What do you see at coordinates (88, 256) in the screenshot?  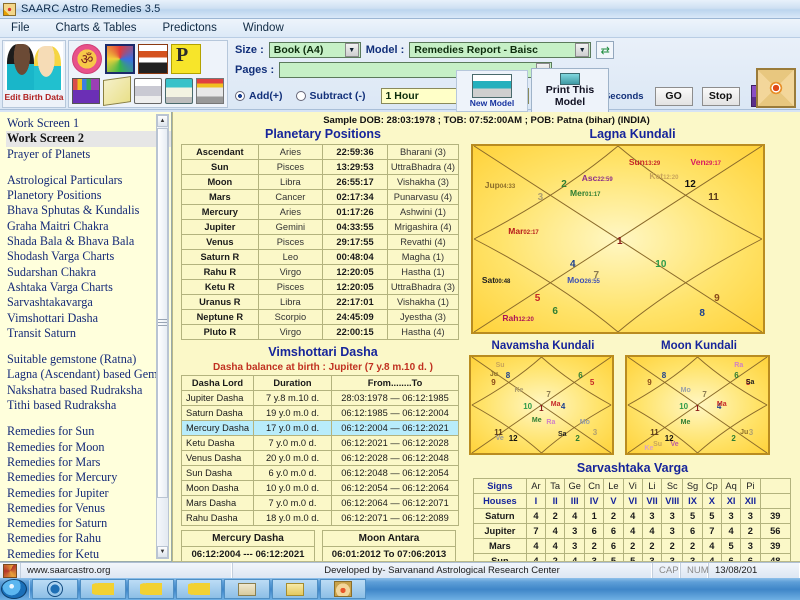 I see `sidebar-item-shodash-varga-charts: Shodash Varga Charts` at bounding box center [88, 256].